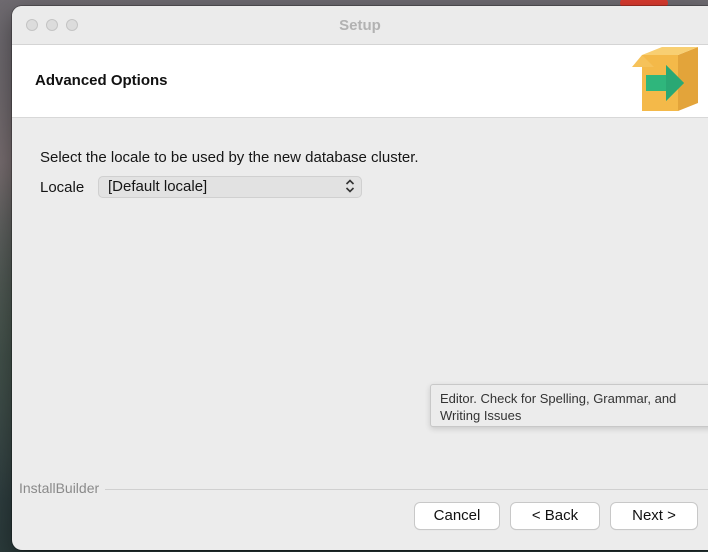 This screenshot has height=552, width=708. What do you see at coordinates (555, 516) in the screenshot?
I see `back-button: < Back` at bounding box center [555, 516].